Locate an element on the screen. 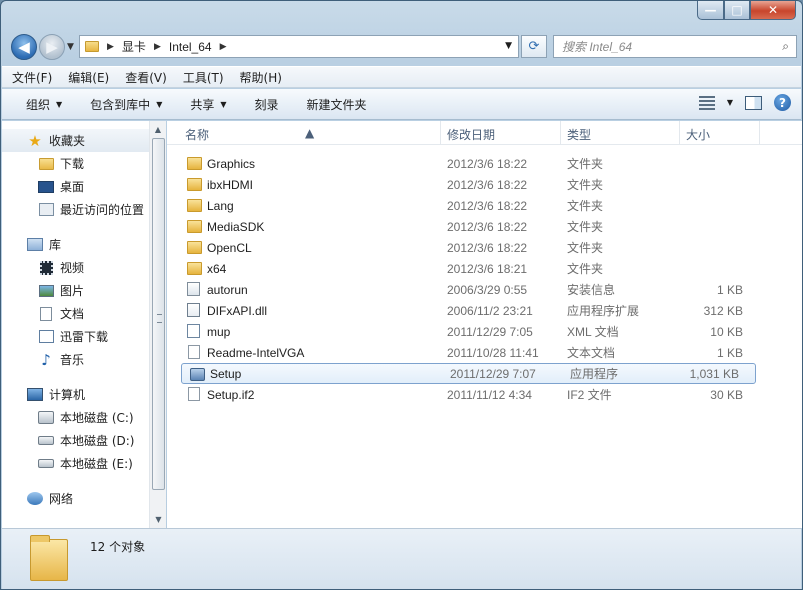 Image resolution: width=803 pixels, height=590 pixels. scroll-up-arrow-icon: ▲ is located at coordinates (158, 129).